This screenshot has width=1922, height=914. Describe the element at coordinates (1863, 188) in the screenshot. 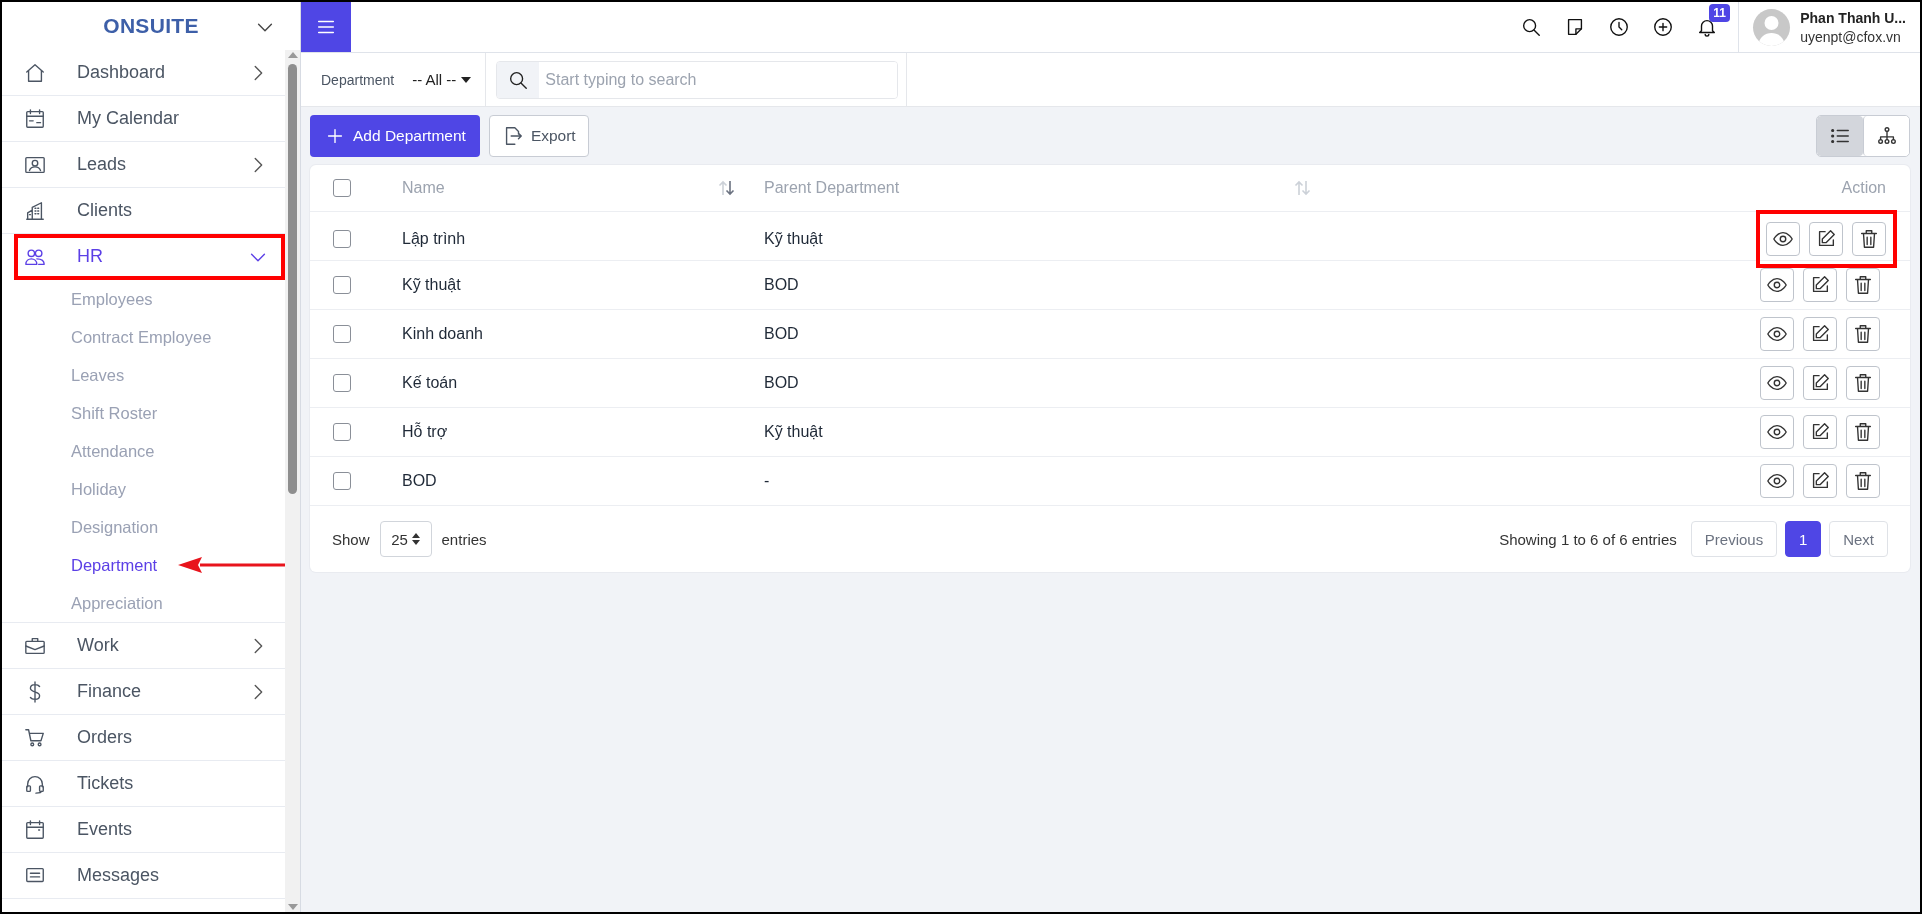

I see `column-header: Action` at that location.